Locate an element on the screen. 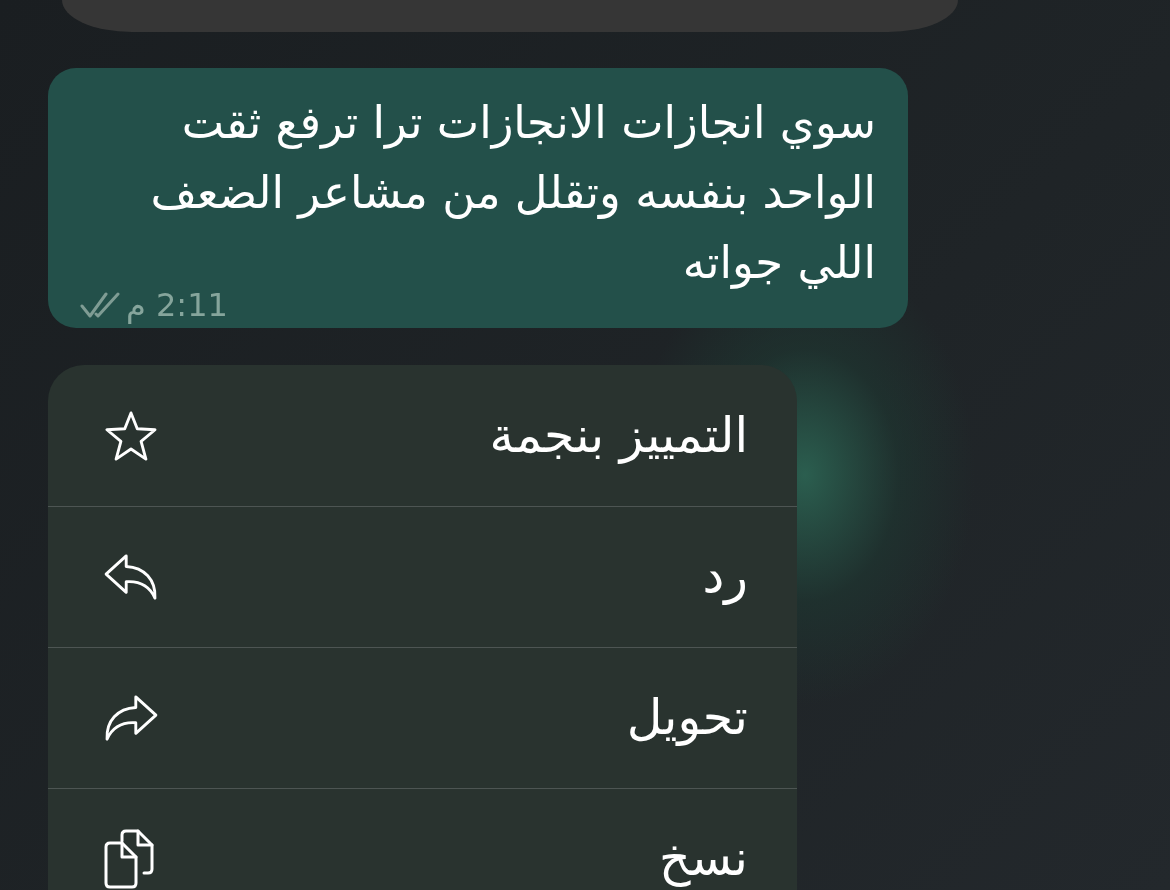  menu-item: رد is located at coordinates (422, 576).